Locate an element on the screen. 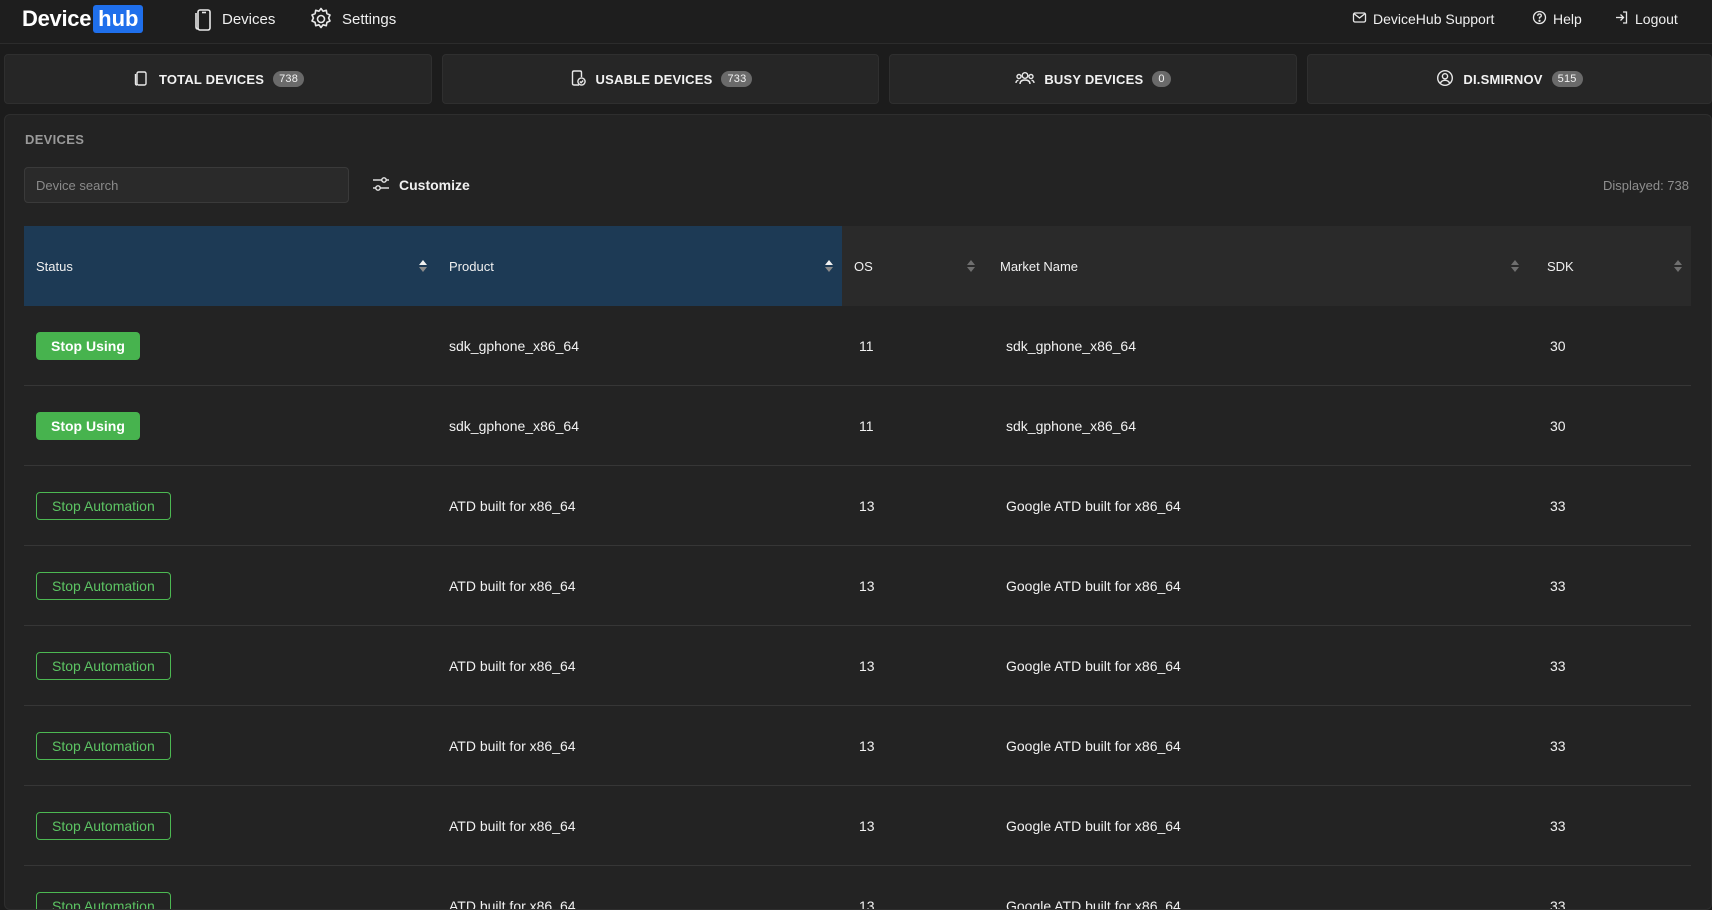 The image size is (1712, 910). users-icon is located at coordinates (1025, 79).